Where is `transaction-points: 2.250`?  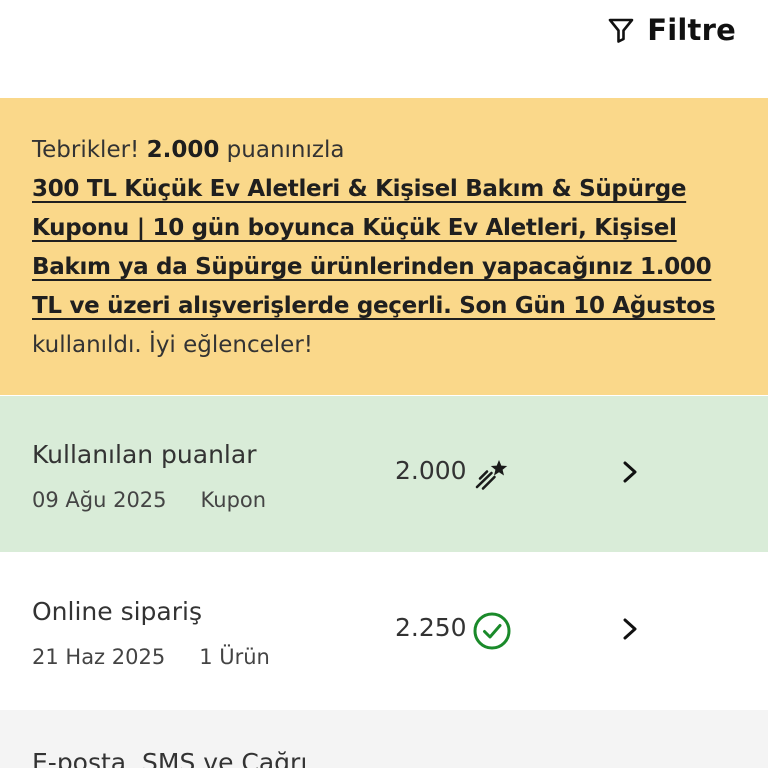
transaction-points: 2.250 is located at coordinates (431, 627).